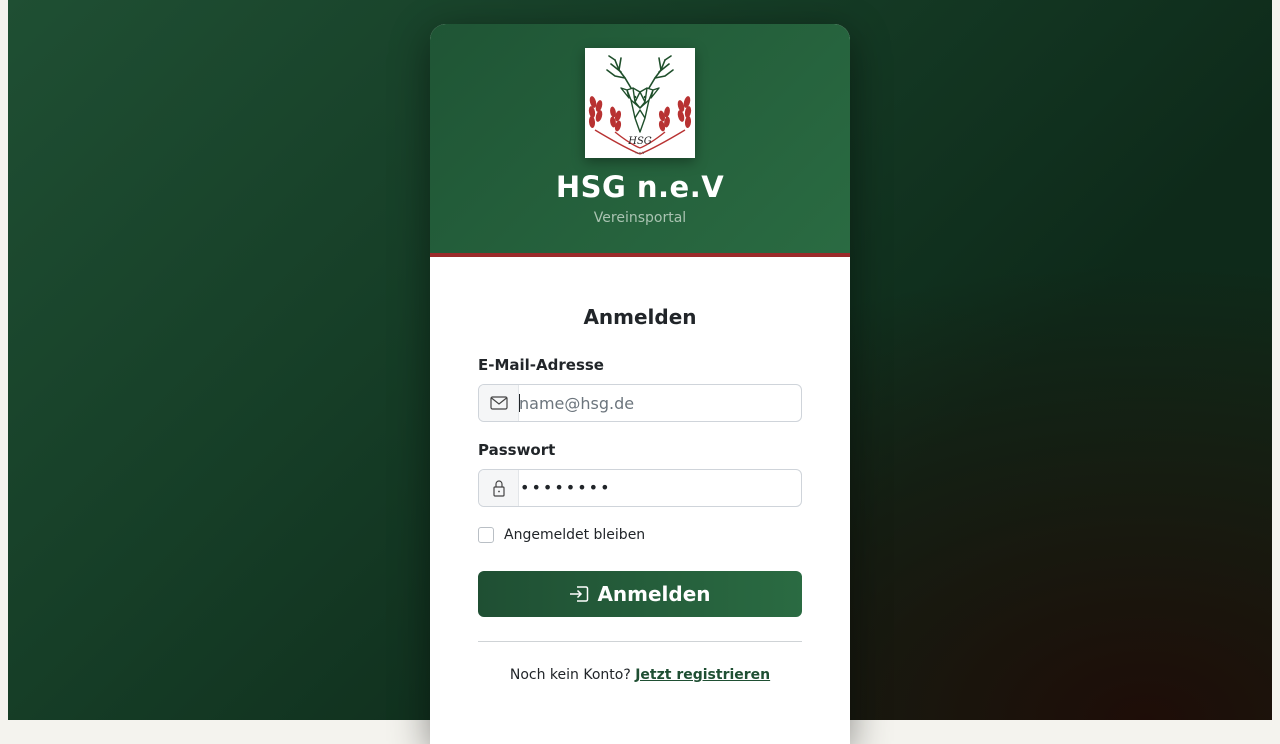 This screenshot has height=744, width=1280. Describe the element at coordinates (519, 403) in the screenshot. I see `text-caret` at that location.